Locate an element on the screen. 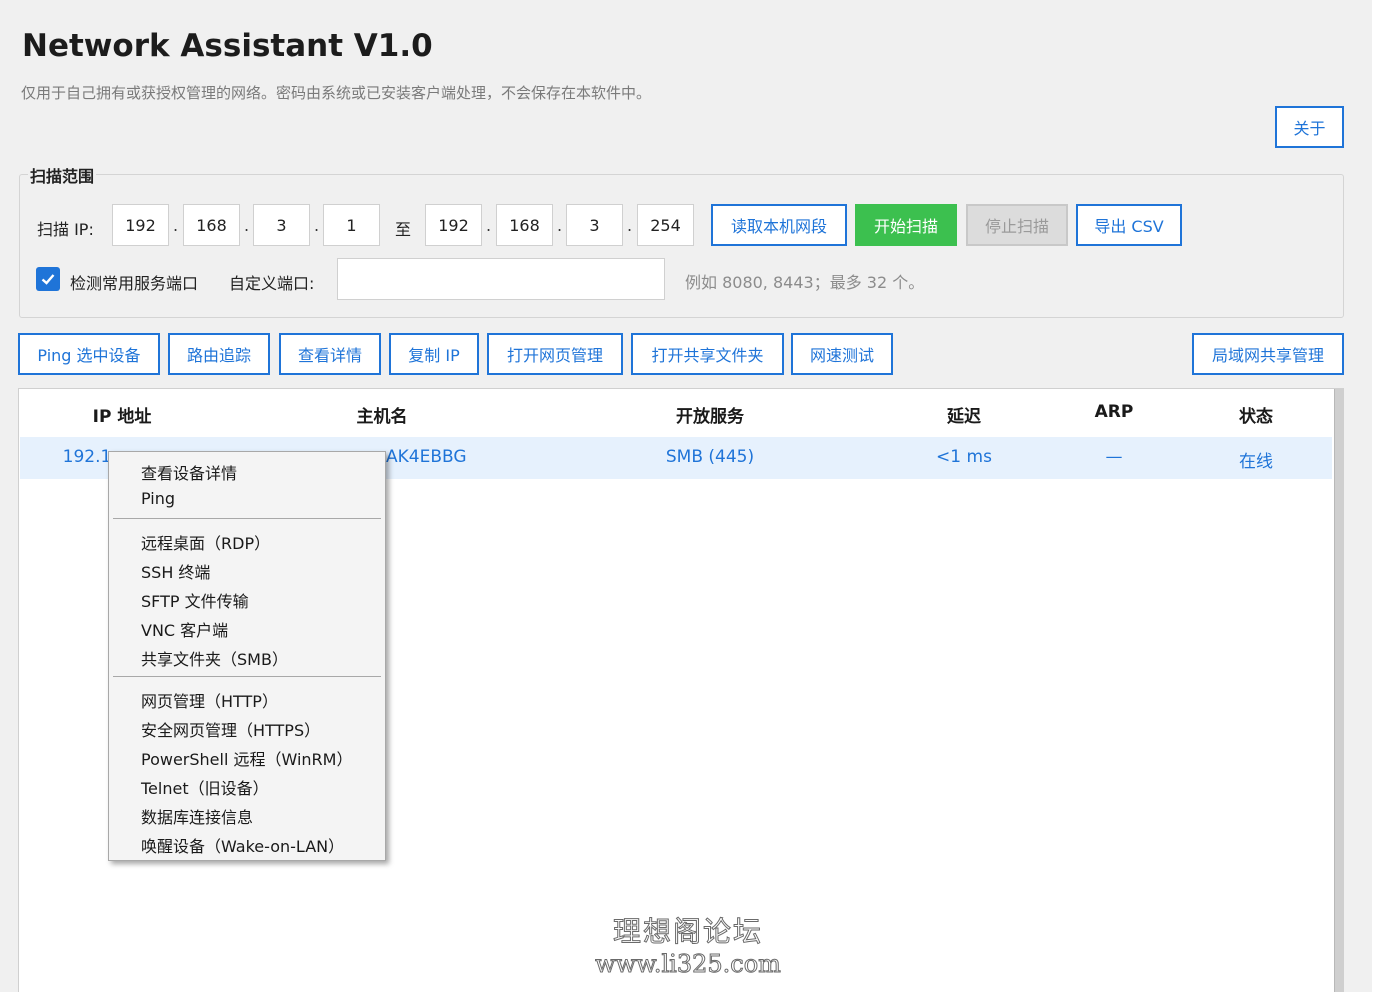 This screenshot has height=992, width=1376. column-header-hostname: 主机名 is located at coordinates (382, 414).